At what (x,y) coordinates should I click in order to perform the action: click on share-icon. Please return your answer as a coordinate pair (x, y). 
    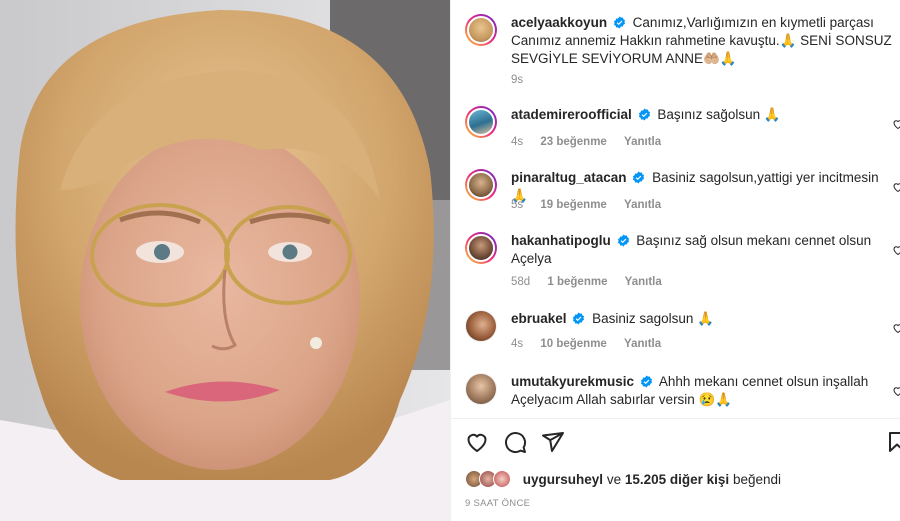
    Looking at the image, I should click on (553, 442).